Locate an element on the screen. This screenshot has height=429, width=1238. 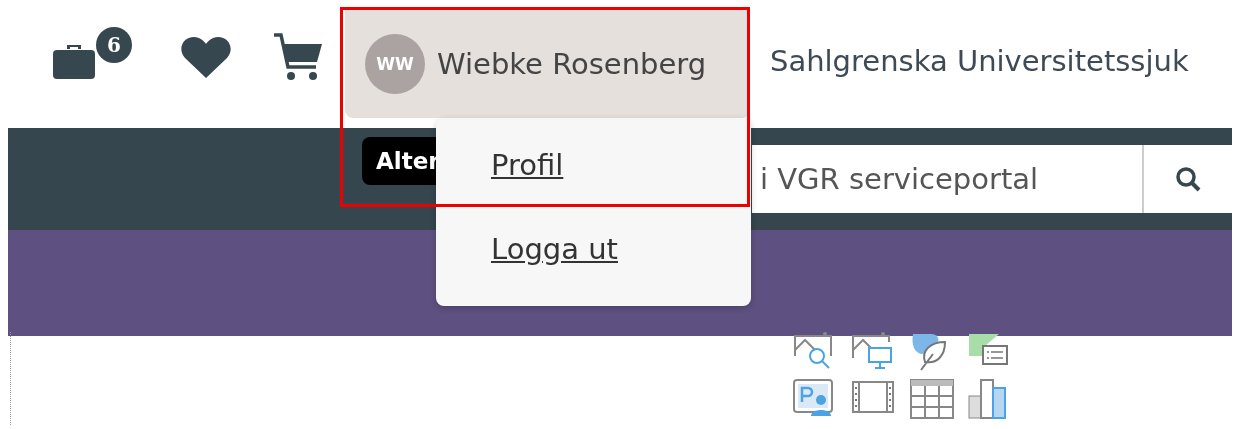
menu-link: Profil is located at coordinates (527, 165).